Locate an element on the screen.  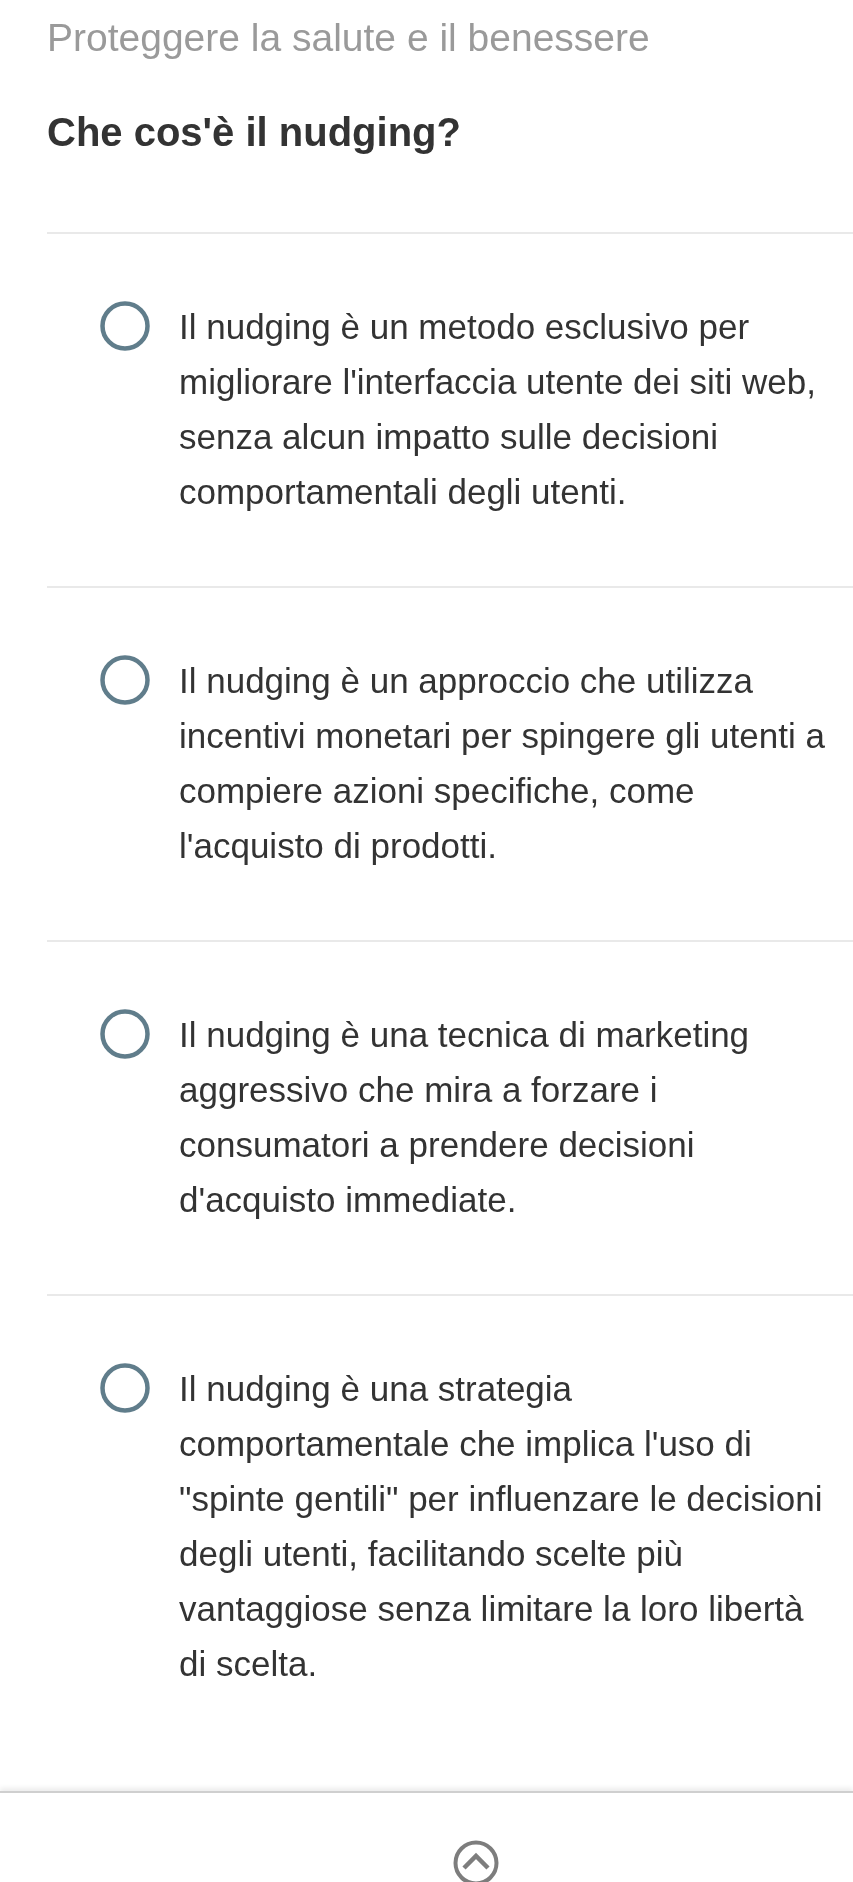
section-title: Proteggere la salute e il benessere is located at coordinates (348, 38).